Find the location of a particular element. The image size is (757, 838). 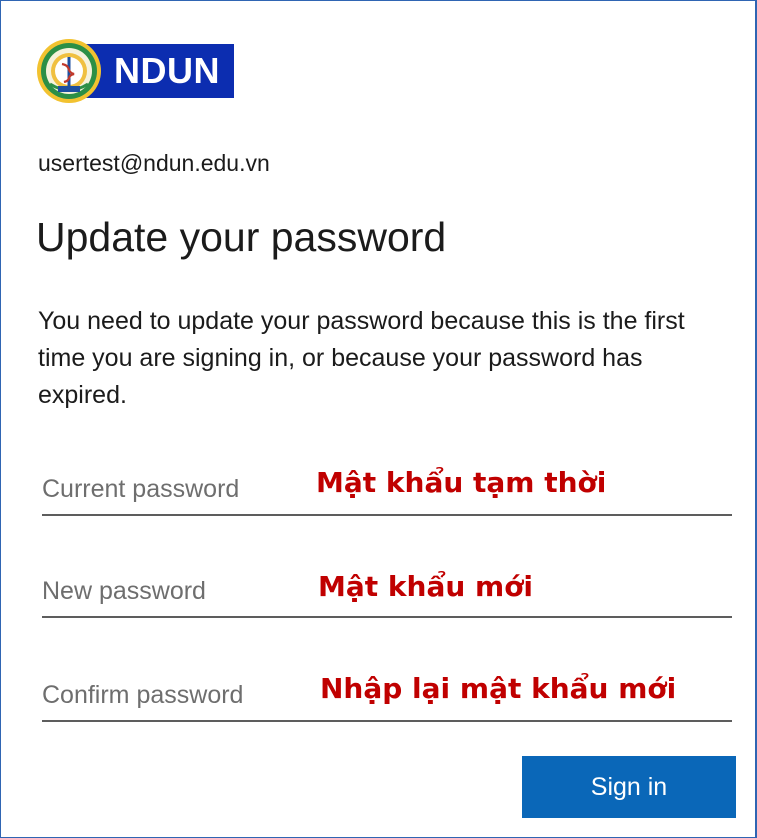

confirm-password-annotation: Nhập lại mật khẩu mới is located at coordinates (498, 688).